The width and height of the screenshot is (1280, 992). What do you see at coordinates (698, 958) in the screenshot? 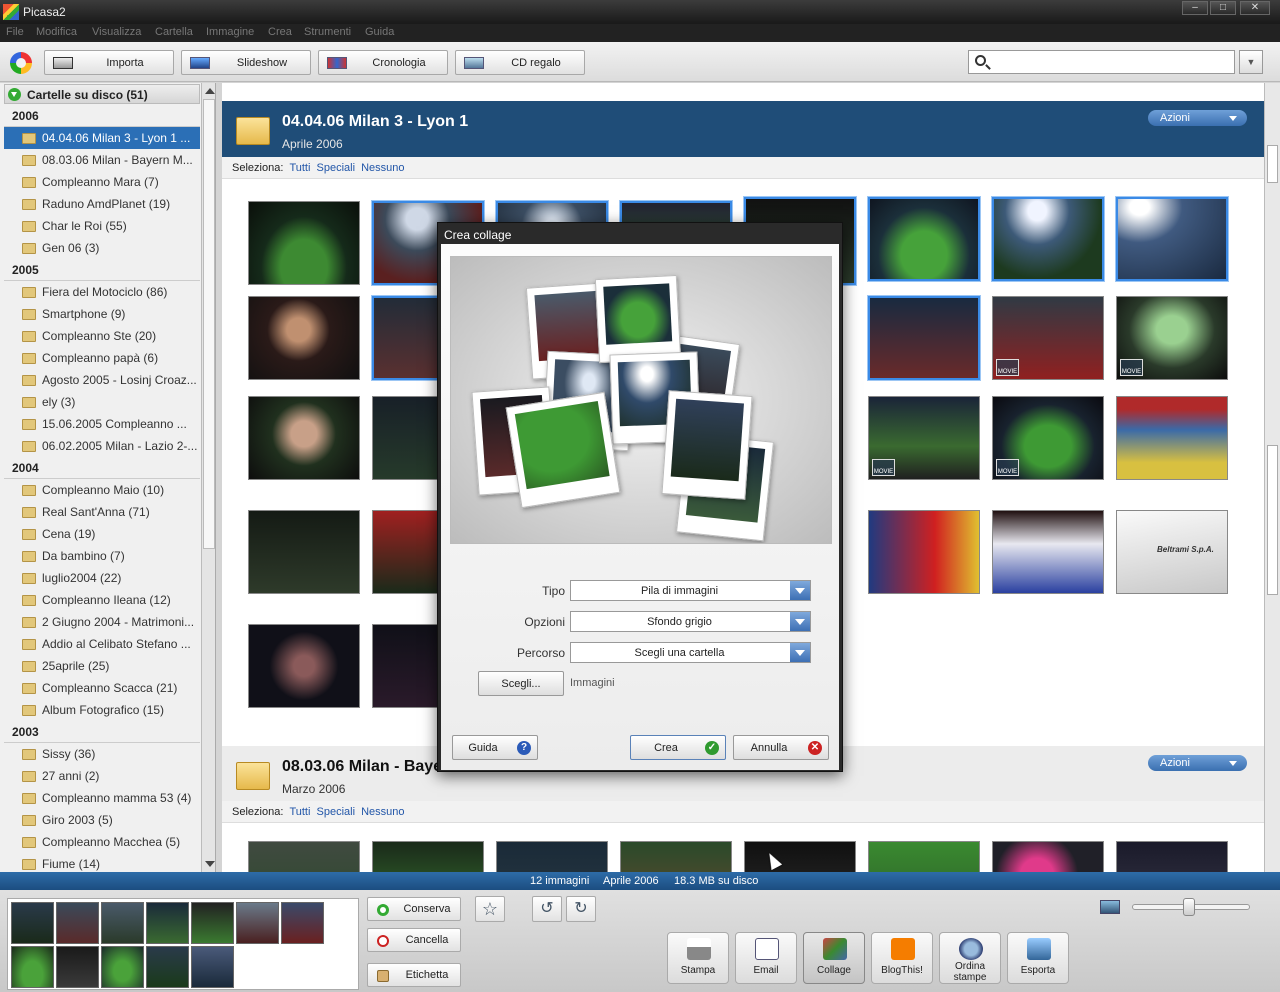
I see `print-button: Stampa` at bounding box center [698, 958].